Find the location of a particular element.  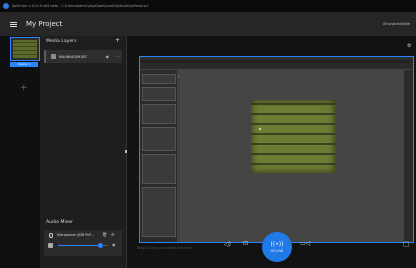

stage-settings-icon: ⚙ is located at coordinates (409, 46).